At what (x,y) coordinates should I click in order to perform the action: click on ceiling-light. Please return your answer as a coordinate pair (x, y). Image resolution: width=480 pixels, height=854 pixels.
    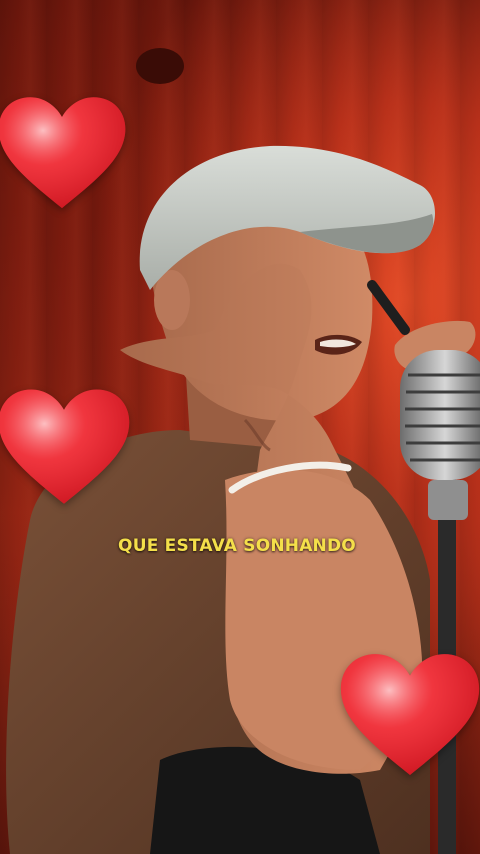
    Looking at the image, I should click on (160, 66).